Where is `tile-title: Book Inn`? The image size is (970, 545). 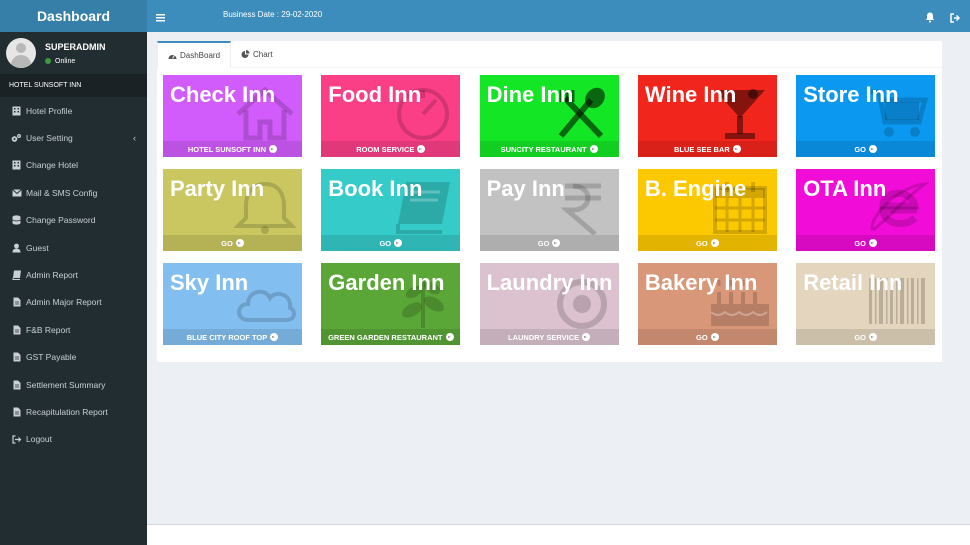 tile-title: Book Inn is located at coordinates (375, 188).